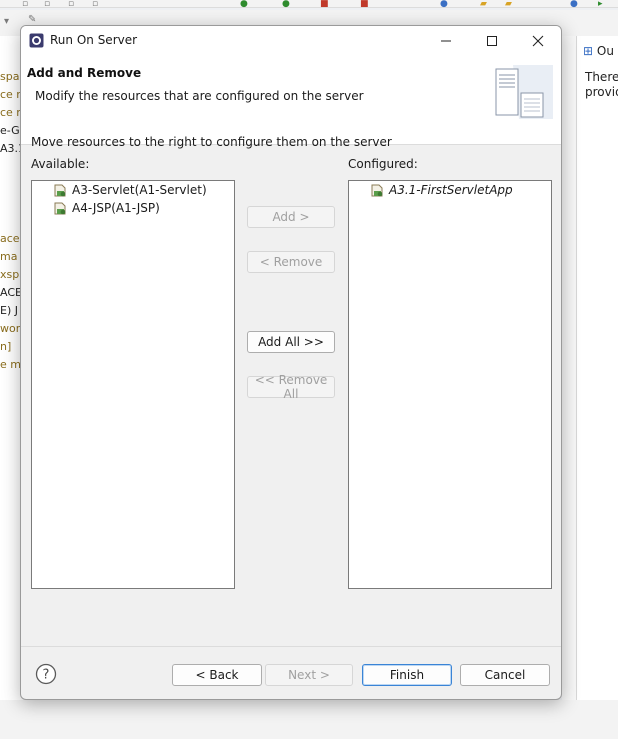 The height and width of the screenshot is (739, 618). Describe the element at coordinates (11, 292) in the screenshot. I see `explorer-fragment: ACE` at that location.